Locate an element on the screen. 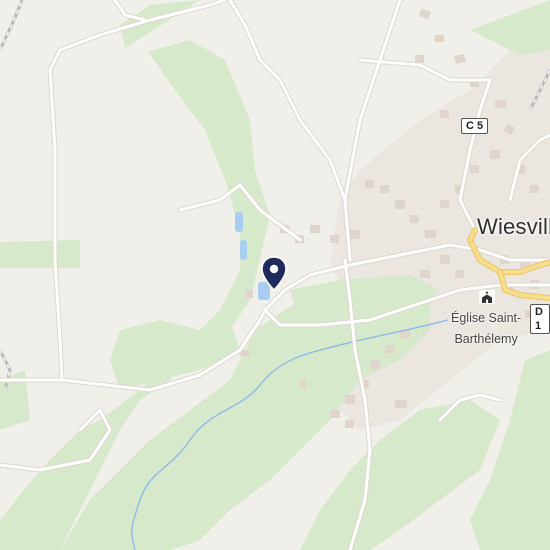  location-pin-icon is located at coordinates (274, 274).